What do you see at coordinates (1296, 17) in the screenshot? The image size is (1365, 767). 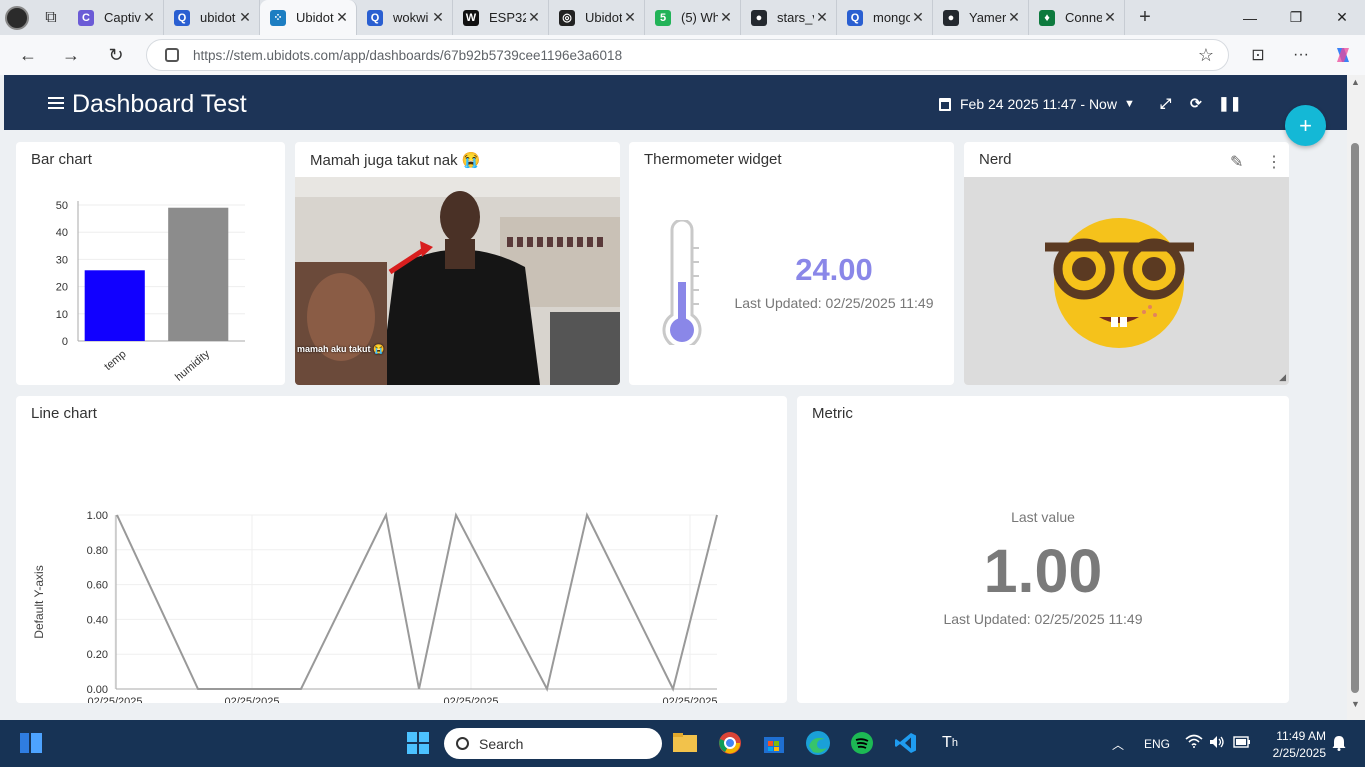 I see `restore-icon: ❐` at bounding box center [1296, 17].